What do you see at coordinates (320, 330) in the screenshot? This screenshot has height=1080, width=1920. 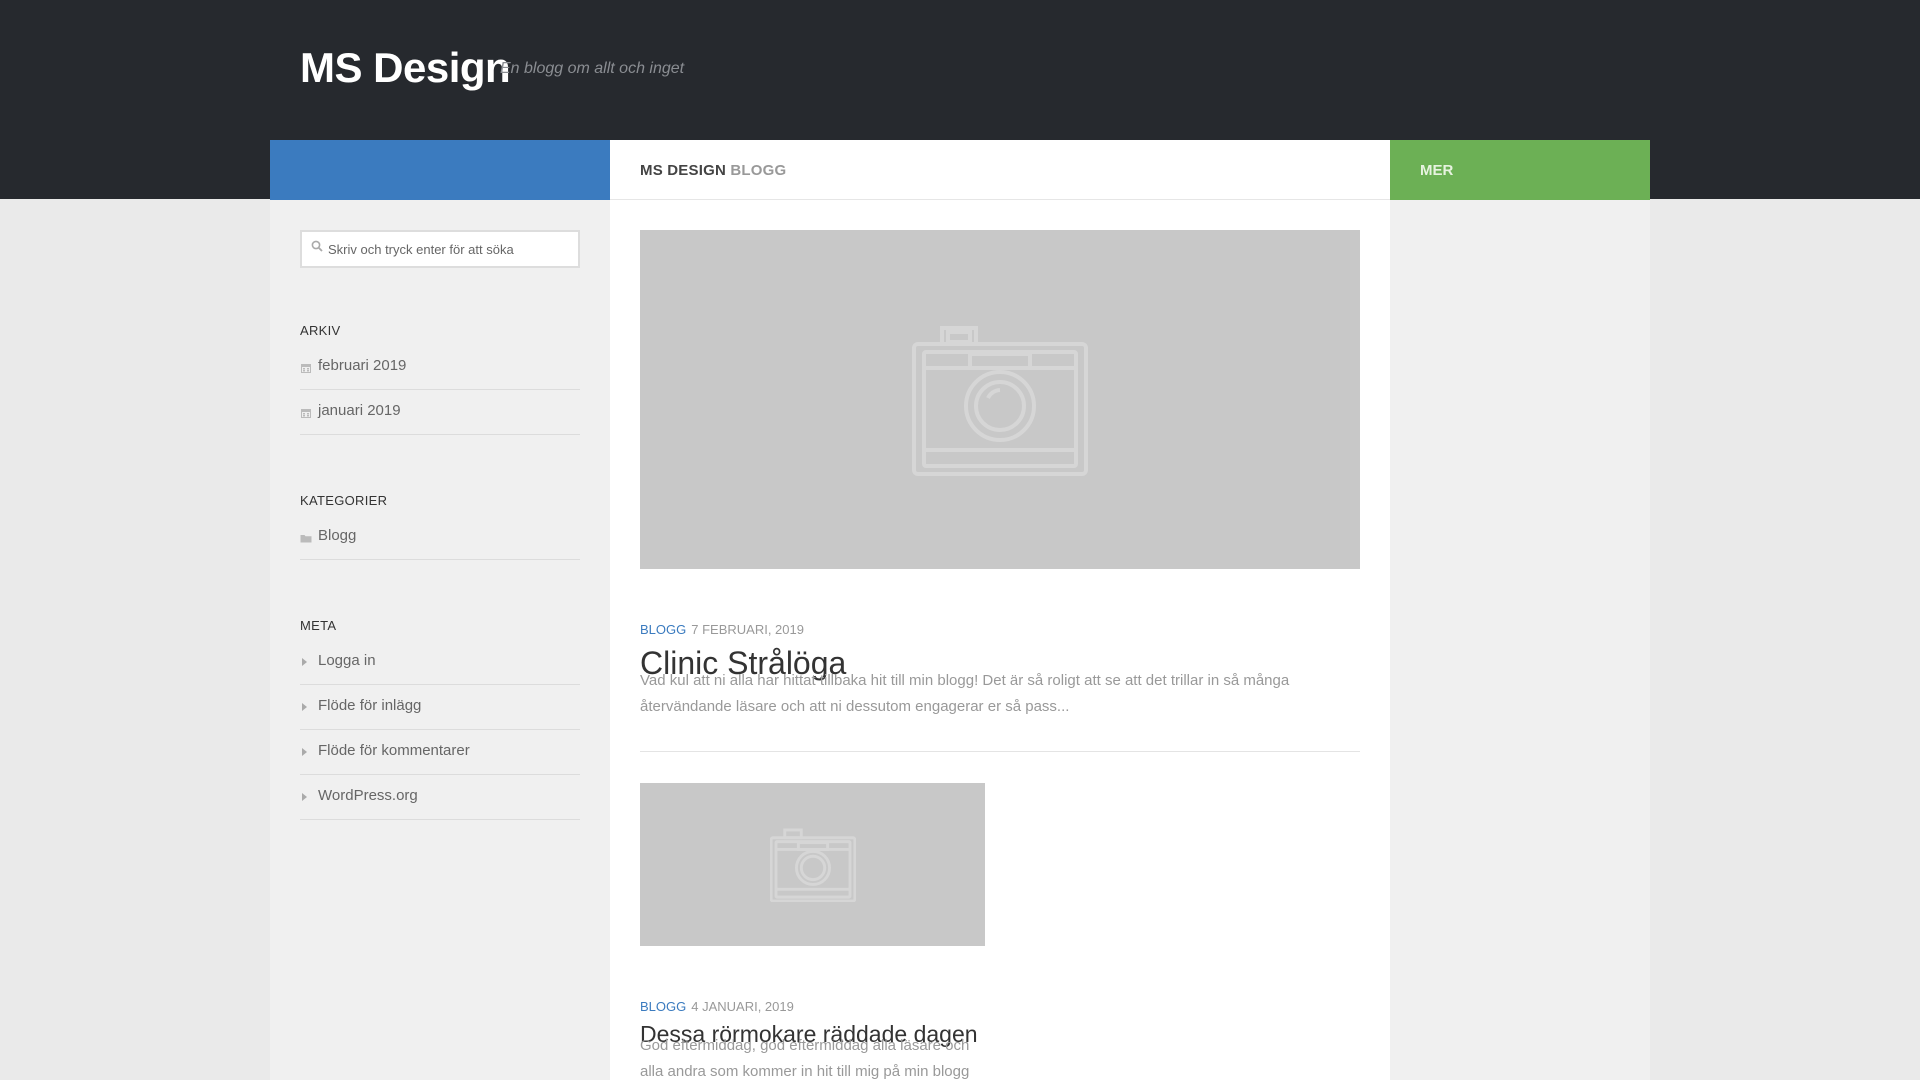 I see `archive-widget-title: ARKIV` at bounding box center [320, 330].